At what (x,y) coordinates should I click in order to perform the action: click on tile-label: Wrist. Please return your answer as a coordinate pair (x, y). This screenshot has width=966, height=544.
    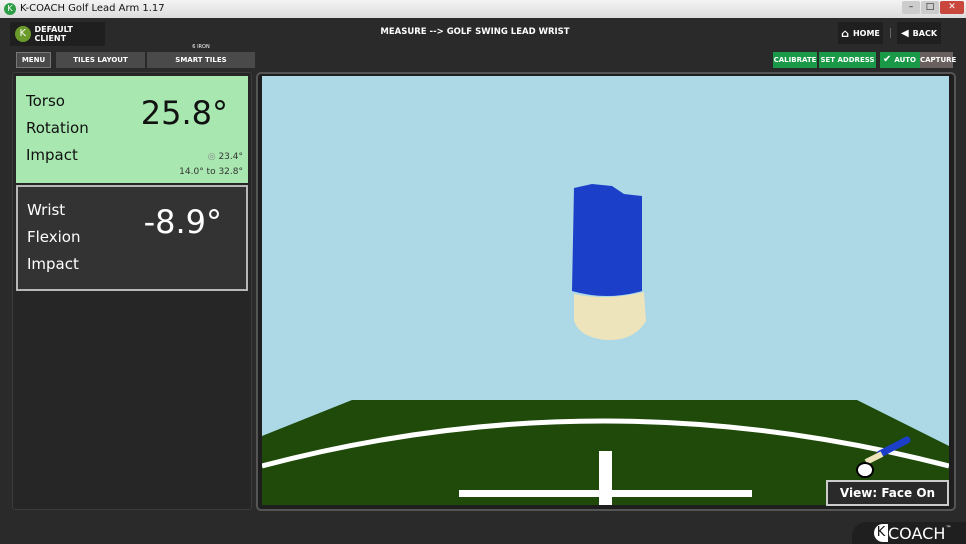
    Looking at the image, I should click on (46, 210).